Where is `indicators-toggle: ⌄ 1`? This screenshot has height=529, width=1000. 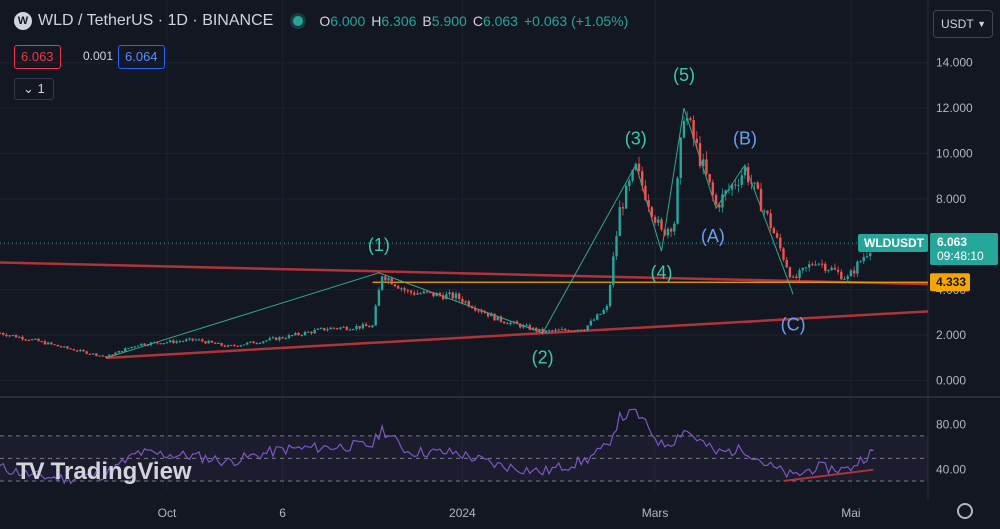 indicators-toggle: ⌄ 1 is located at coordinates (34, 89).